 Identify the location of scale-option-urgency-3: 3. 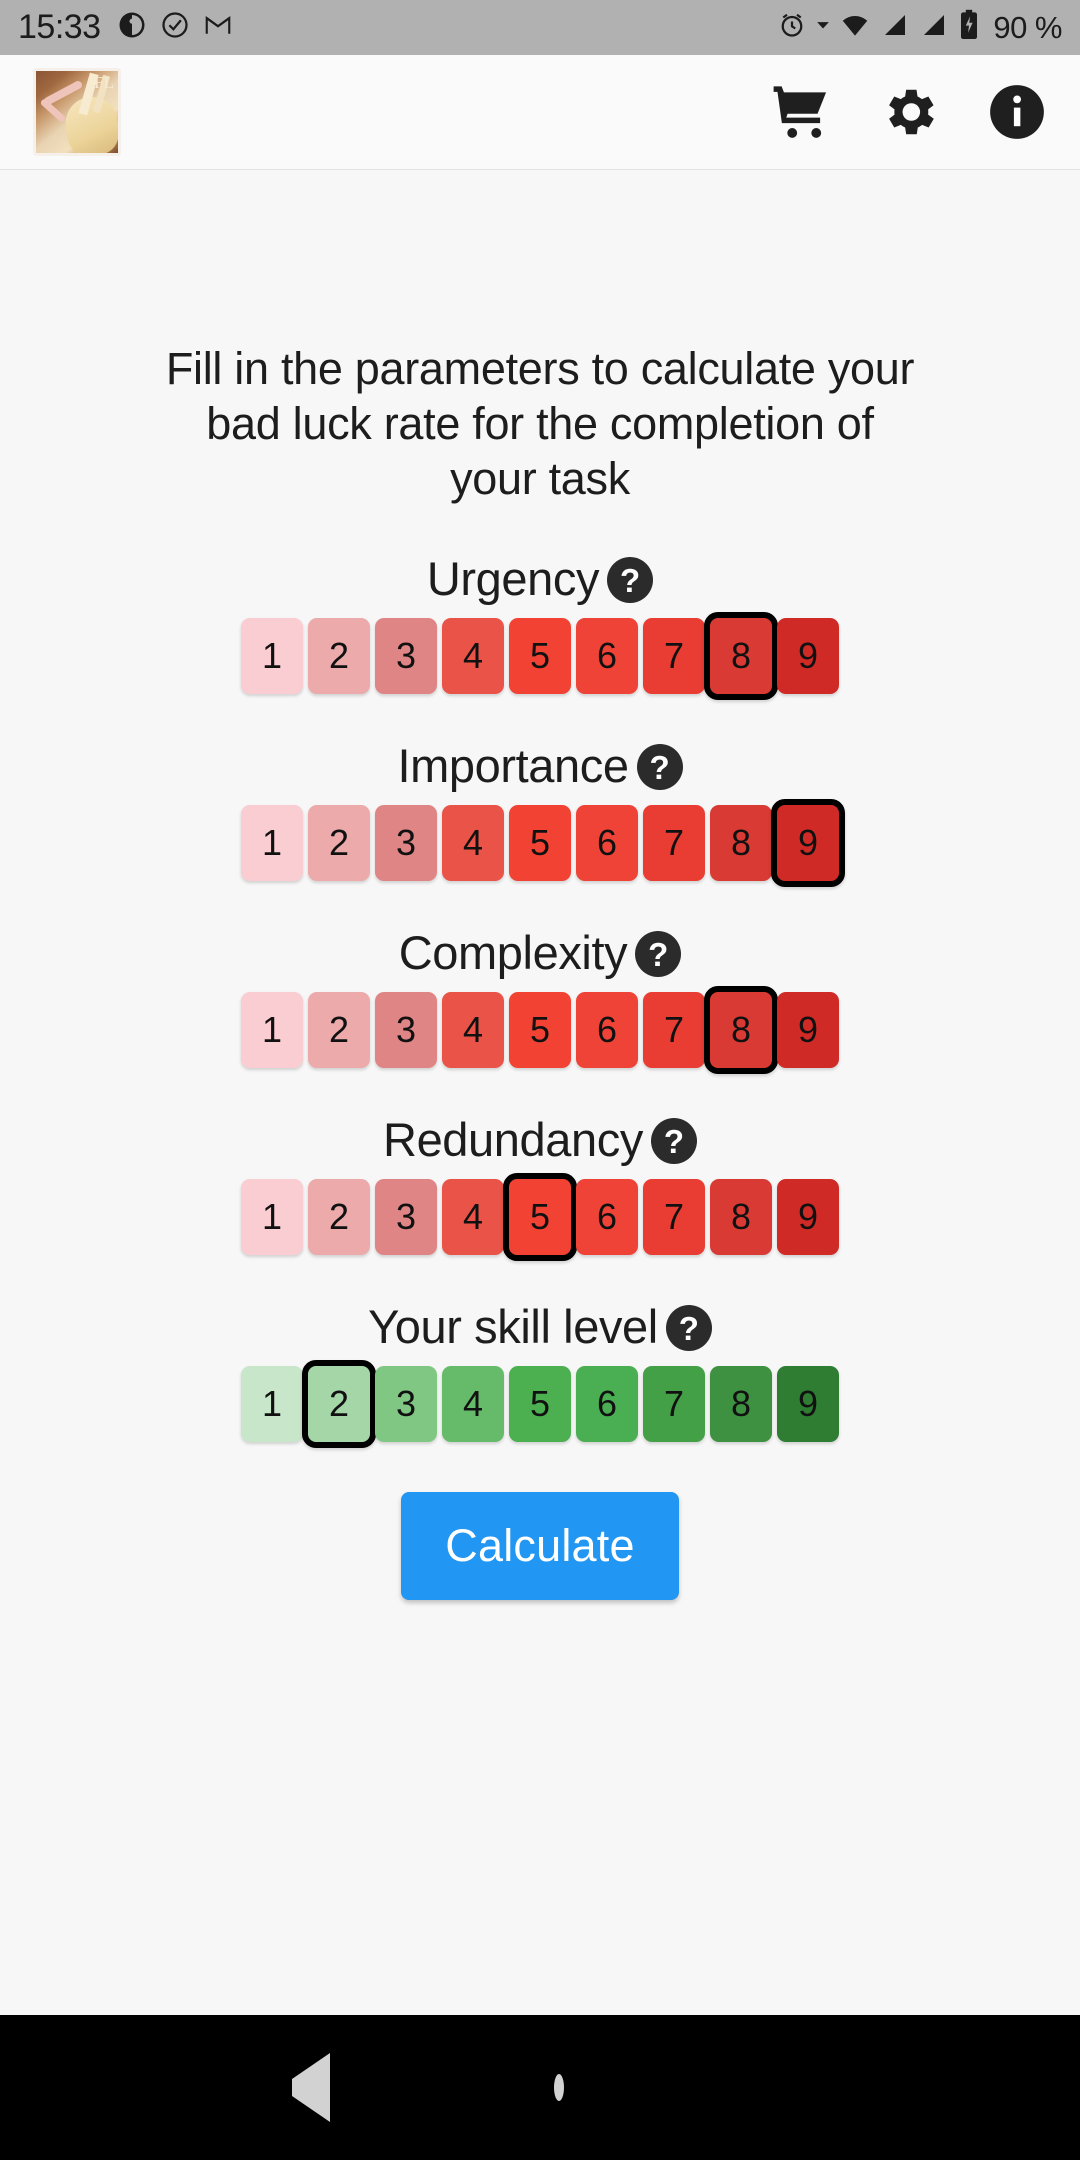
(406, 655).